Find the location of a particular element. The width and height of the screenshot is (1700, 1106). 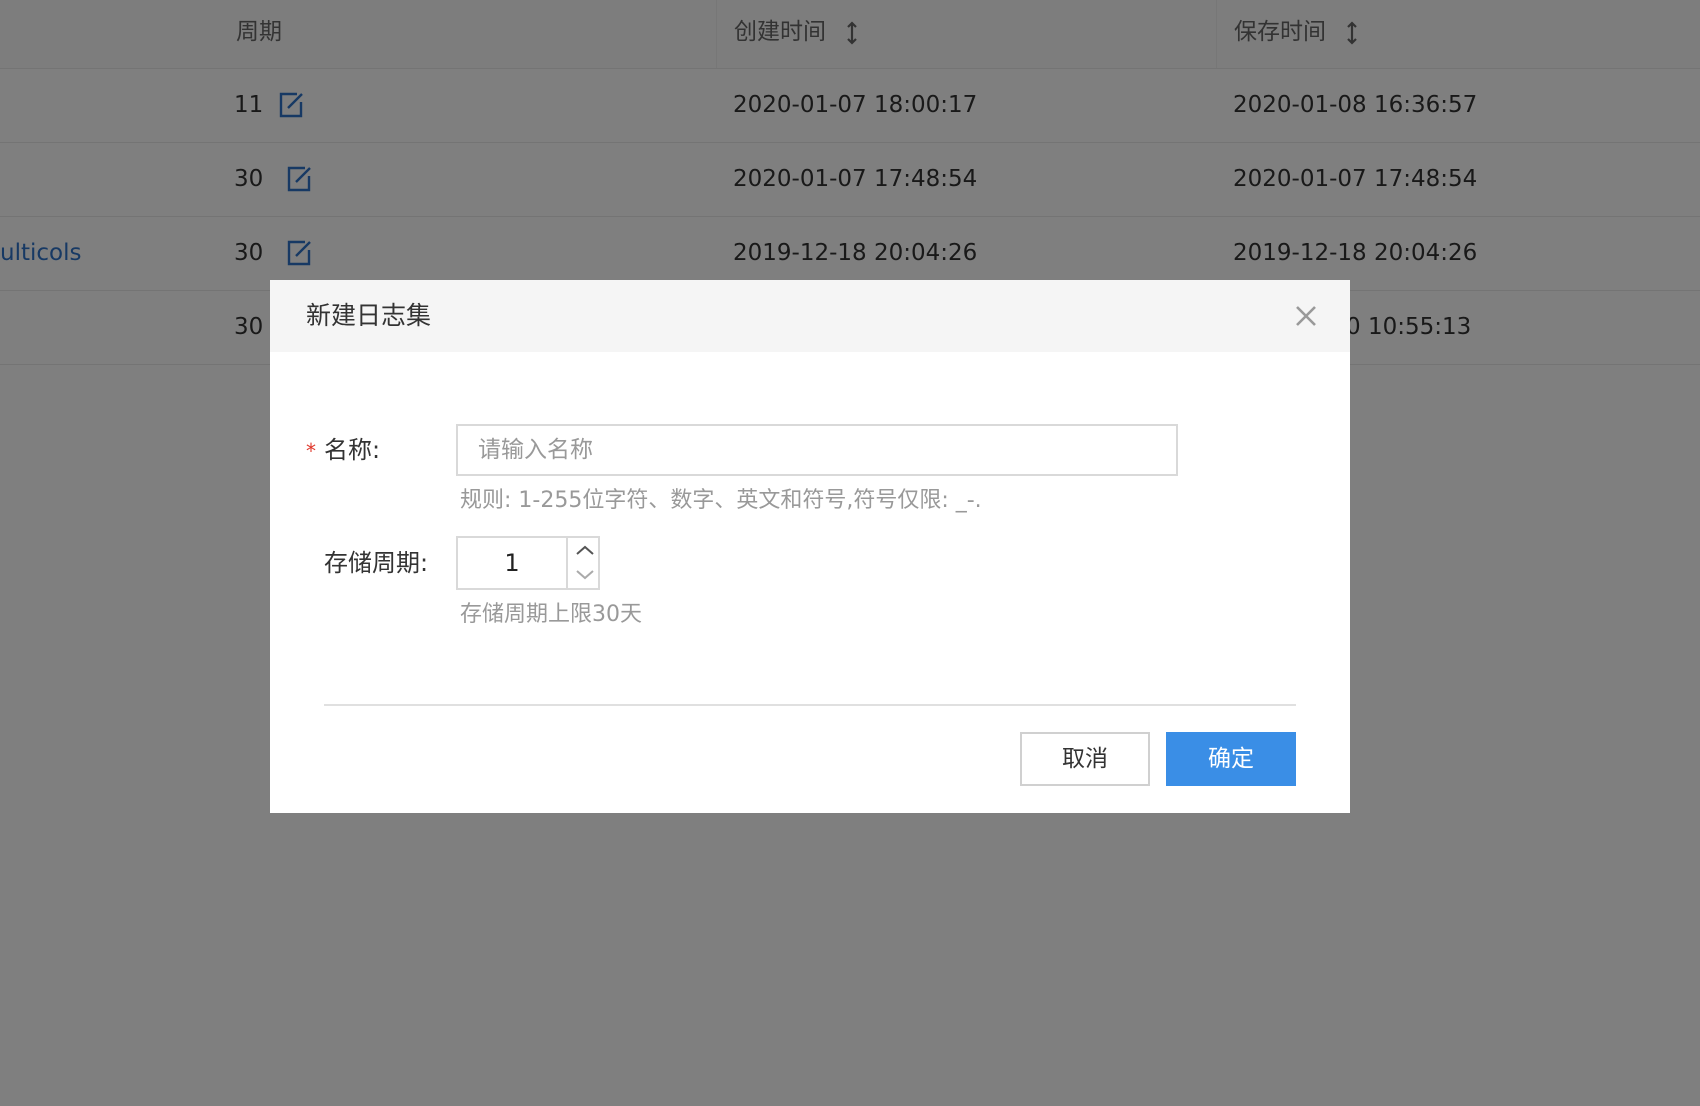

name-label: * 名称: is located at coordinates (343, 450).